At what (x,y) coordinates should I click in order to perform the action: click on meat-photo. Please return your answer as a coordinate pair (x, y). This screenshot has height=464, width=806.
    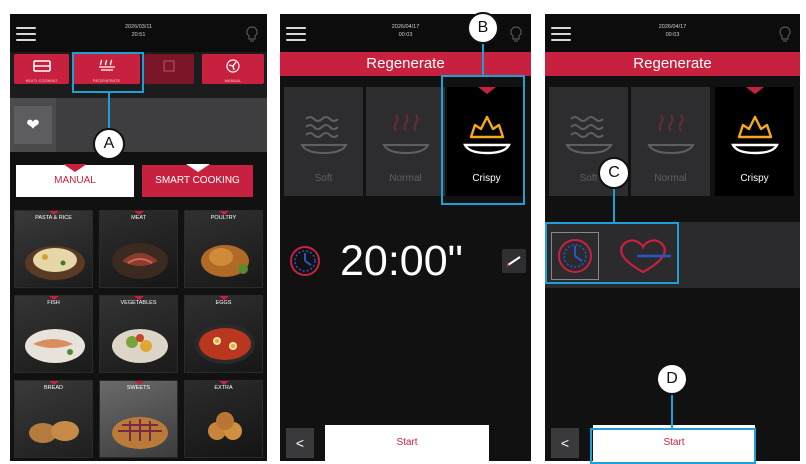
    Looking at the image, I should click on (140, 261).